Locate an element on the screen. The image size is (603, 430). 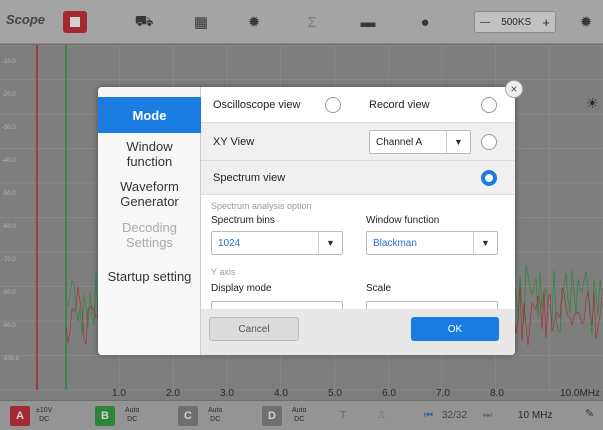
xy-view-label: XY View is located at coordinates (234, 142).